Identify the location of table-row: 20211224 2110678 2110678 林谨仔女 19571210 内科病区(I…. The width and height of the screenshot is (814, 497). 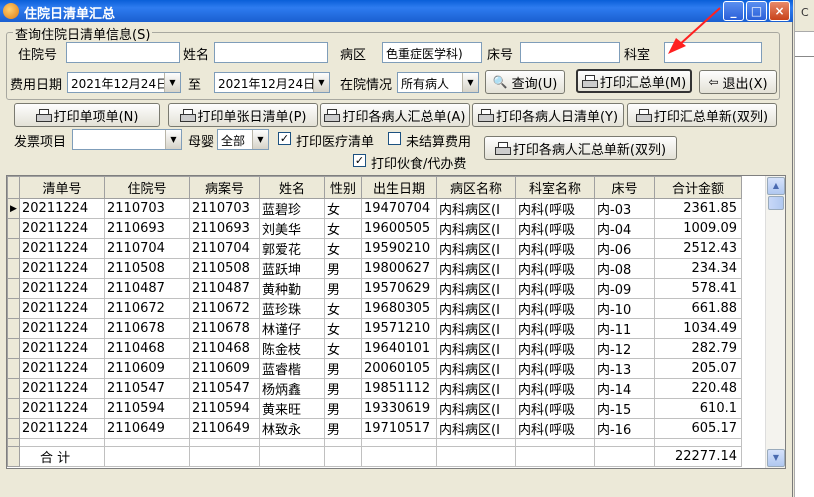
(374, 328).